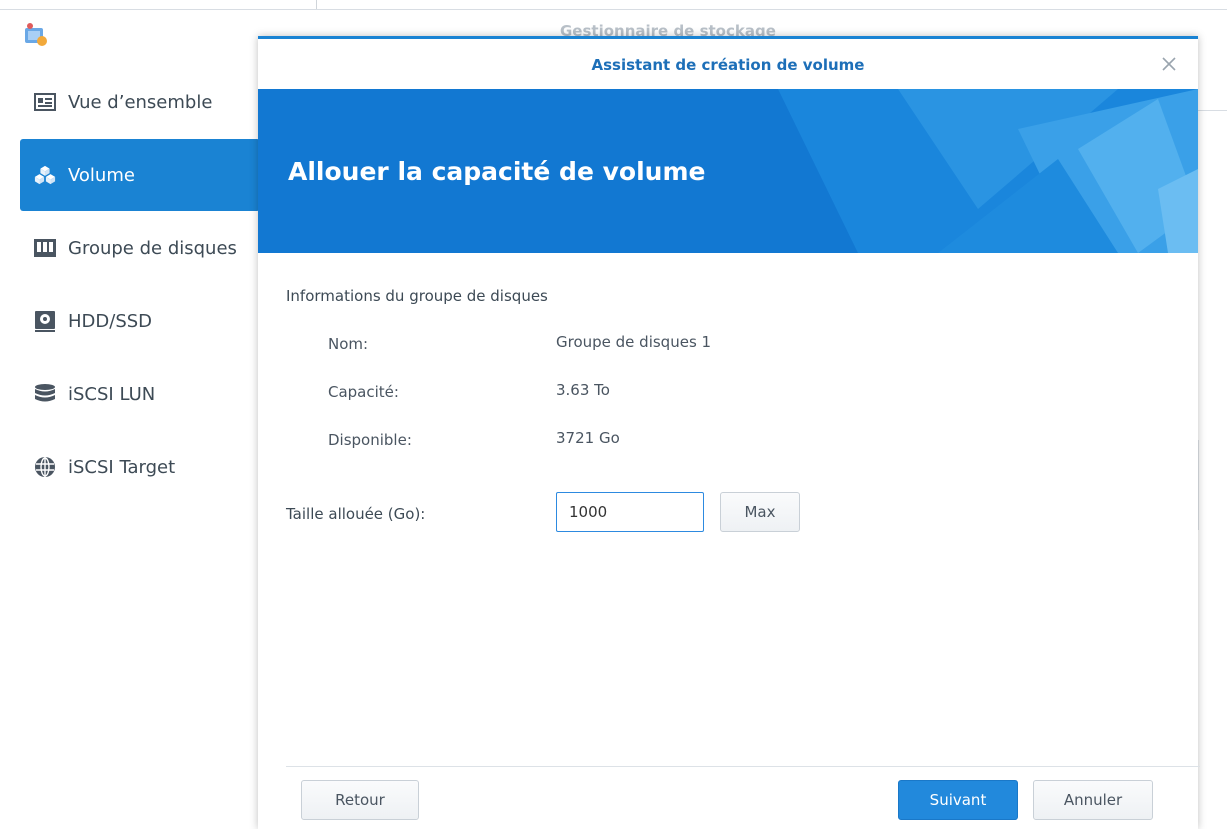  I want to click on app-top-bar, so click(613, 5).